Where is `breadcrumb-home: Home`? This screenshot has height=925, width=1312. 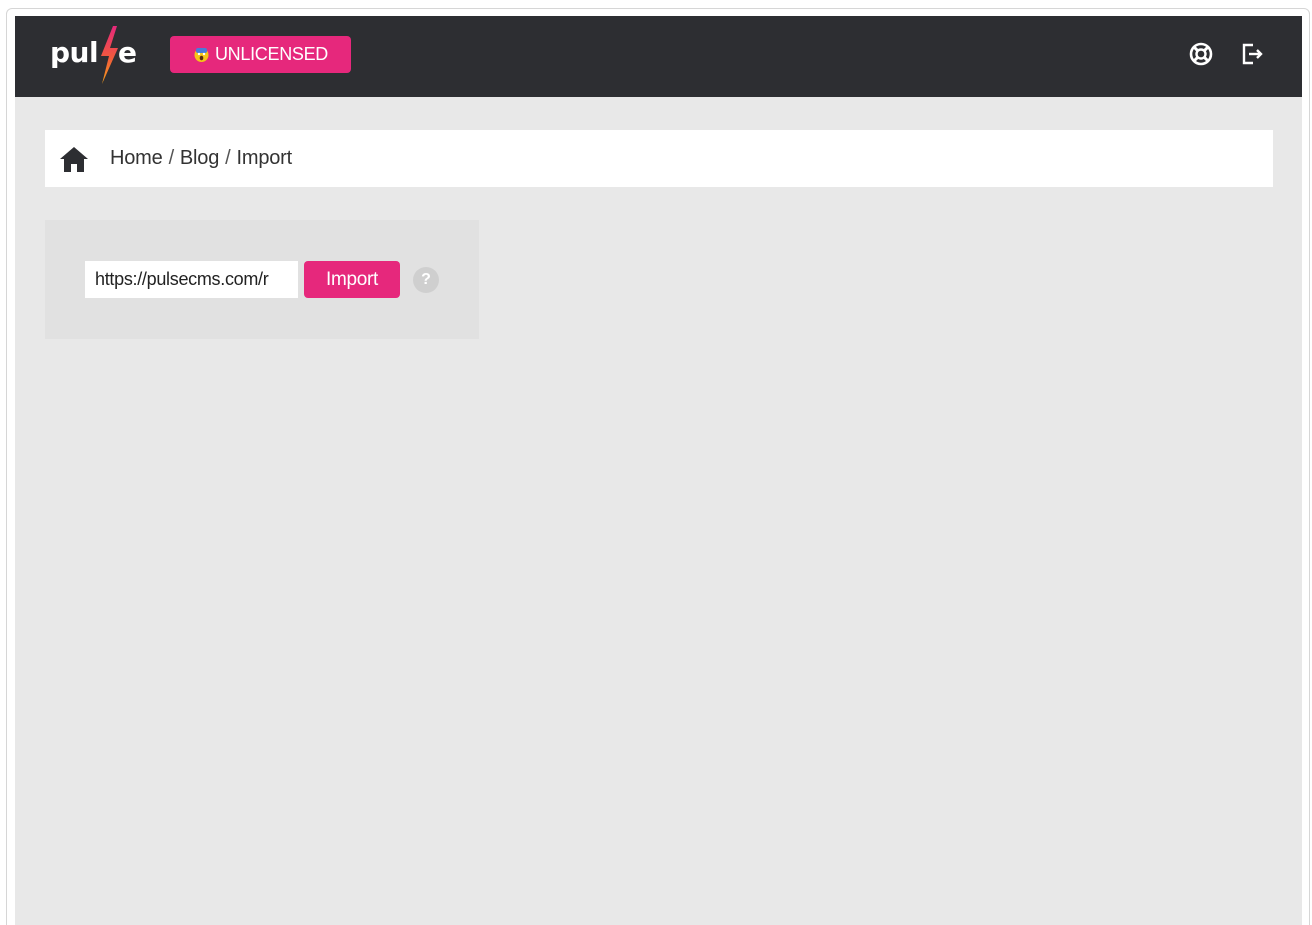 breadcrumb-home: Home is located at coordinates (136, 158).